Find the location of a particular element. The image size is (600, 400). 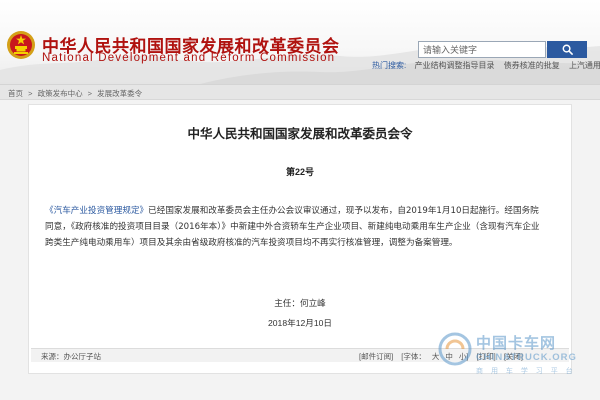

email-subscribe-link: [邮件订阅] is located at coordinates (376, 356).